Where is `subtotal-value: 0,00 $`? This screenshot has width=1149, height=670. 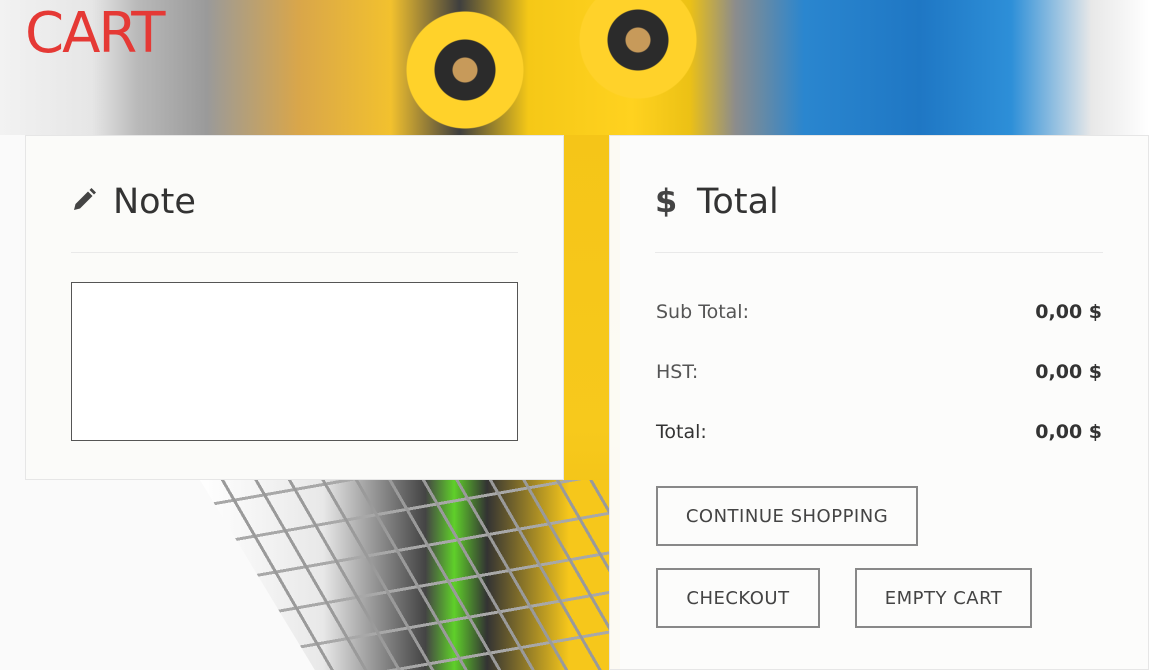 subtotal-value: 0,00 $ is located at coordinates (1068, 312).